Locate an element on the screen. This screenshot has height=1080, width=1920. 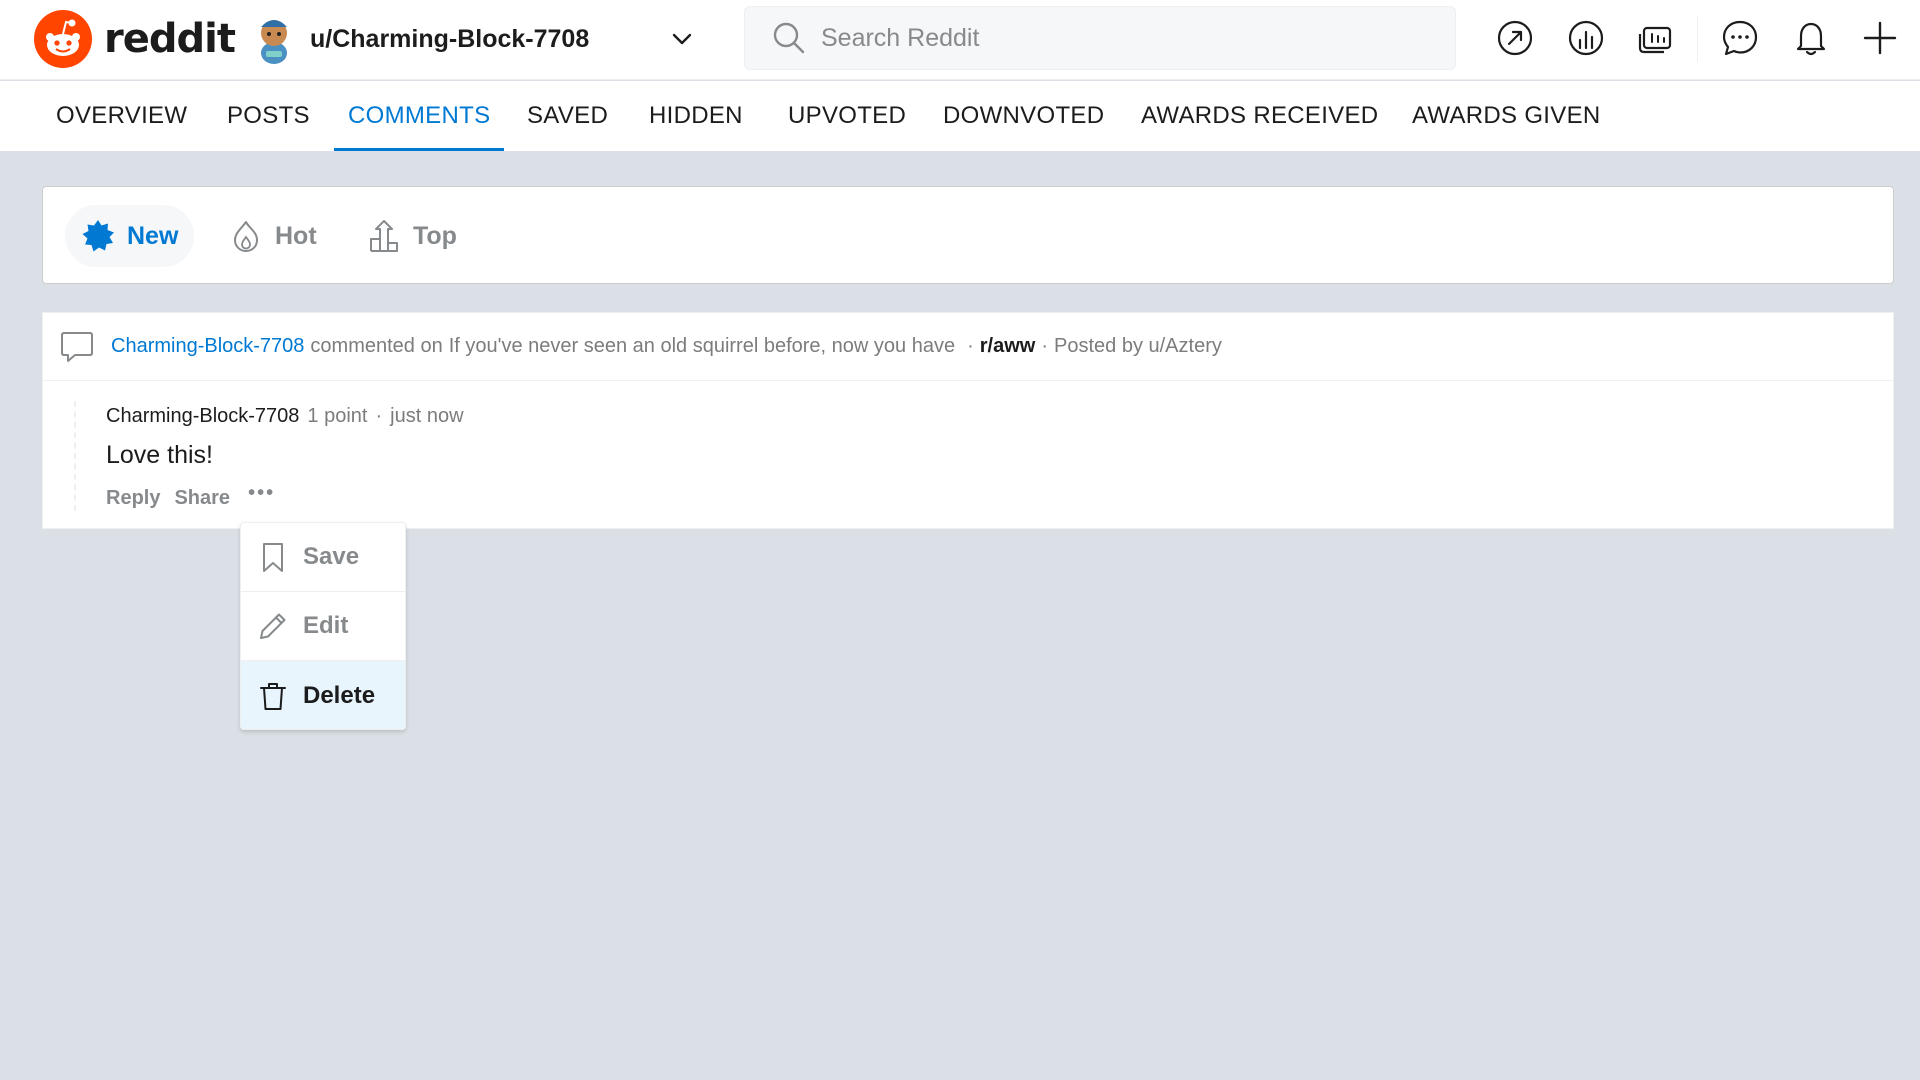
comment-body: Love this! is located at coordinates (160, 455).